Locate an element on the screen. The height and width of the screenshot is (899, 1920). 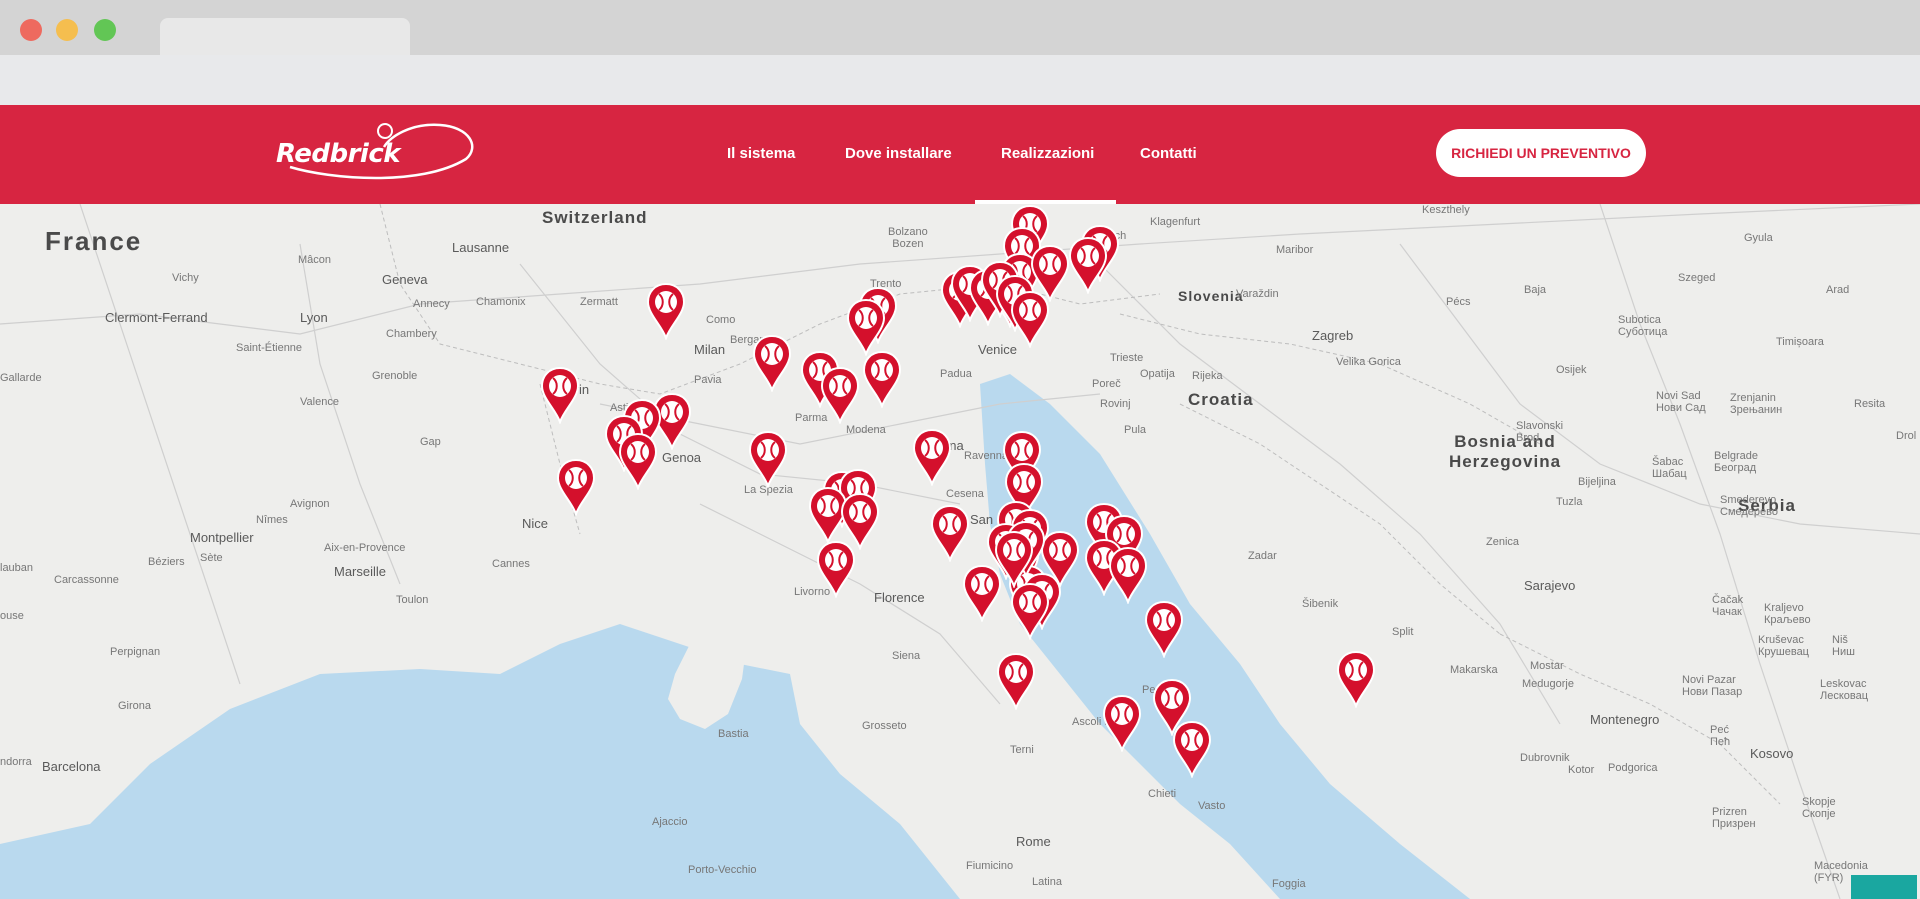
map-label-city: Makarska is located at coordinates (1474, 670).